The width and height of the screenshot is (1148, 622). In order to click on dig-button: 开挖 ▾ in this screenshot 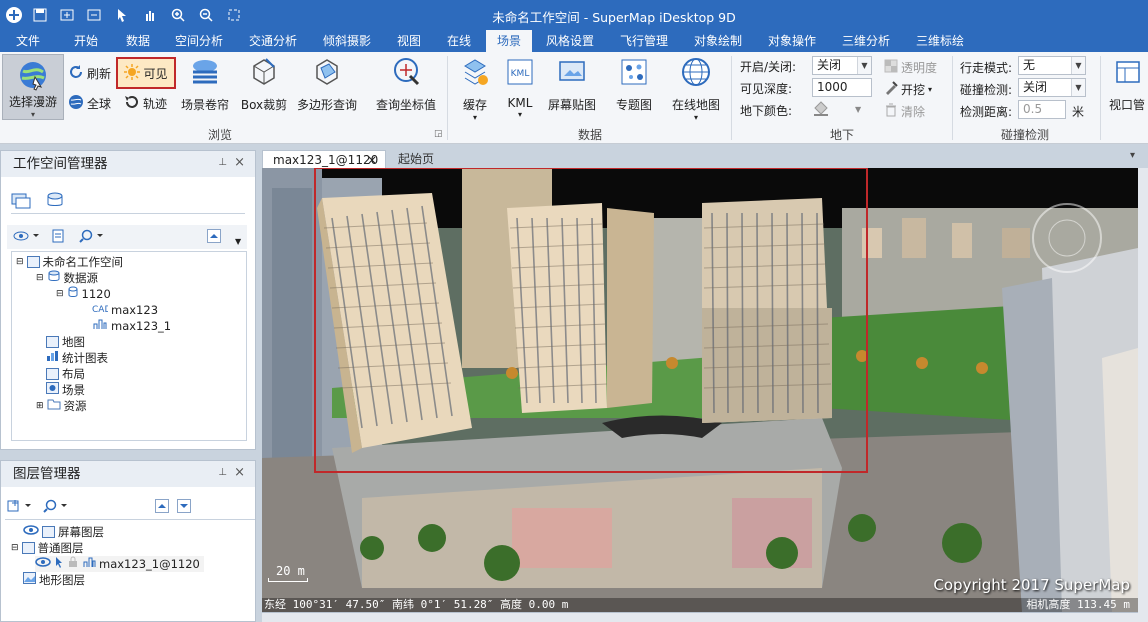, I will do `click(908, 89)`.